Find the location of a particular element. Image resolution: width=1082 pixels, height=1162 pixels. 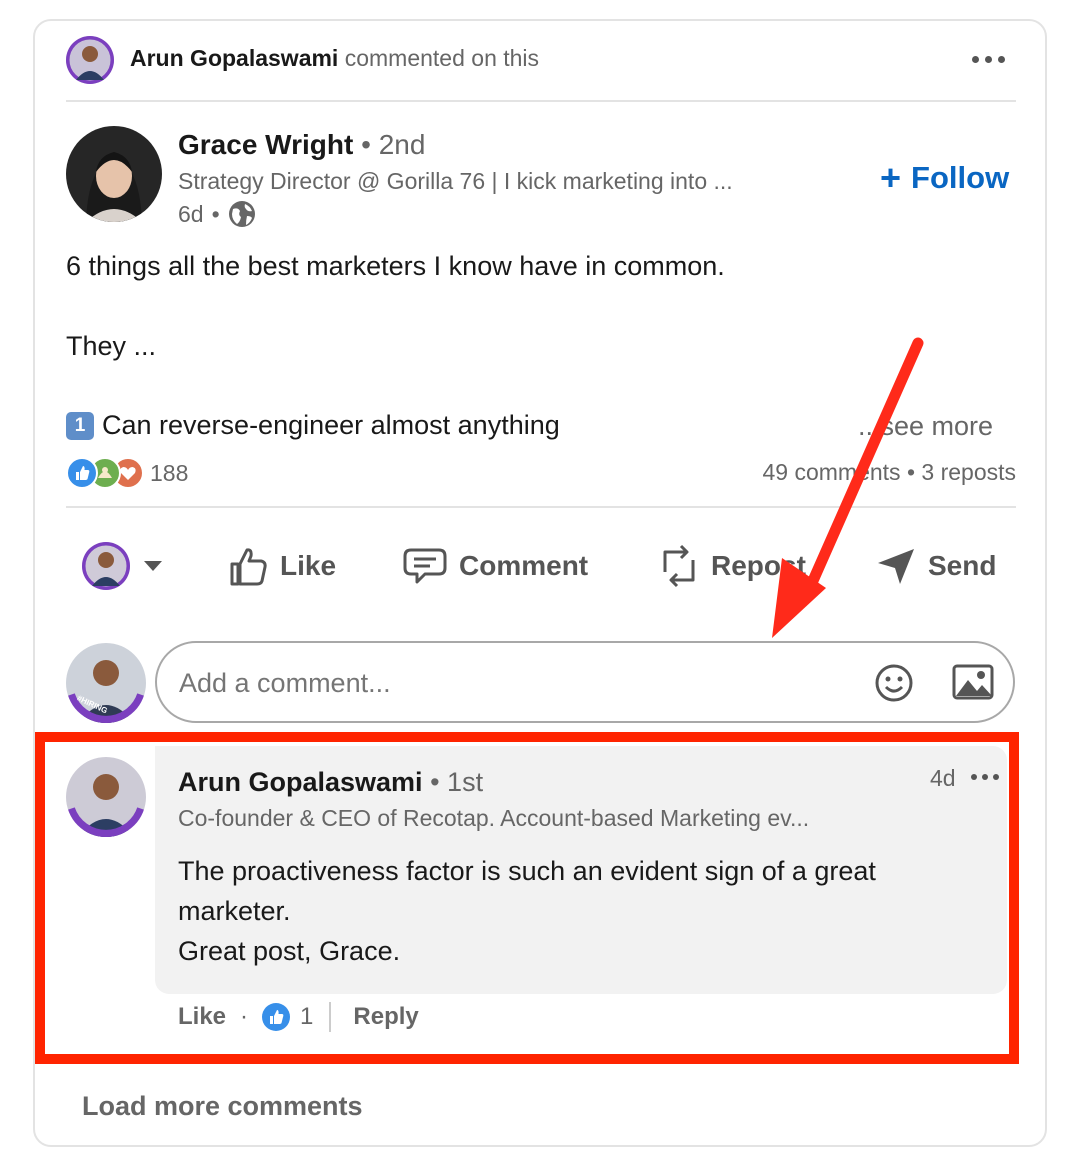

author-line: Grace Wright • 2nd is located at coordinates (301, 145).